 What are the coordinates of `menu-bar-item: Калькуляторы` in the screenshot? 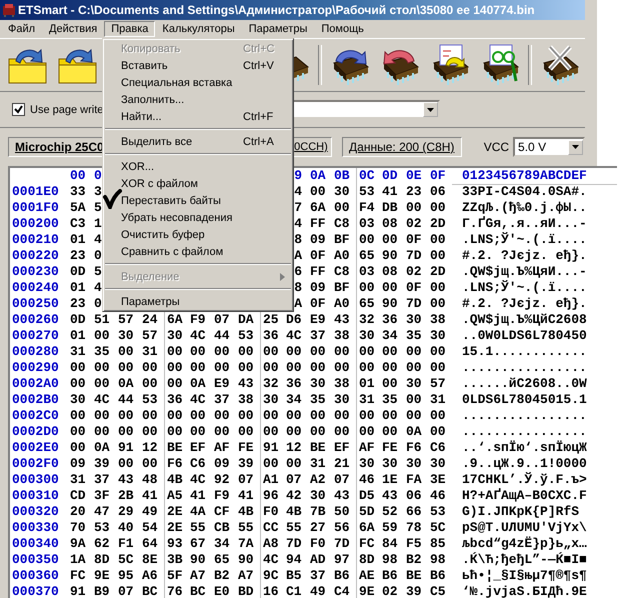 It's located at (198, 29).